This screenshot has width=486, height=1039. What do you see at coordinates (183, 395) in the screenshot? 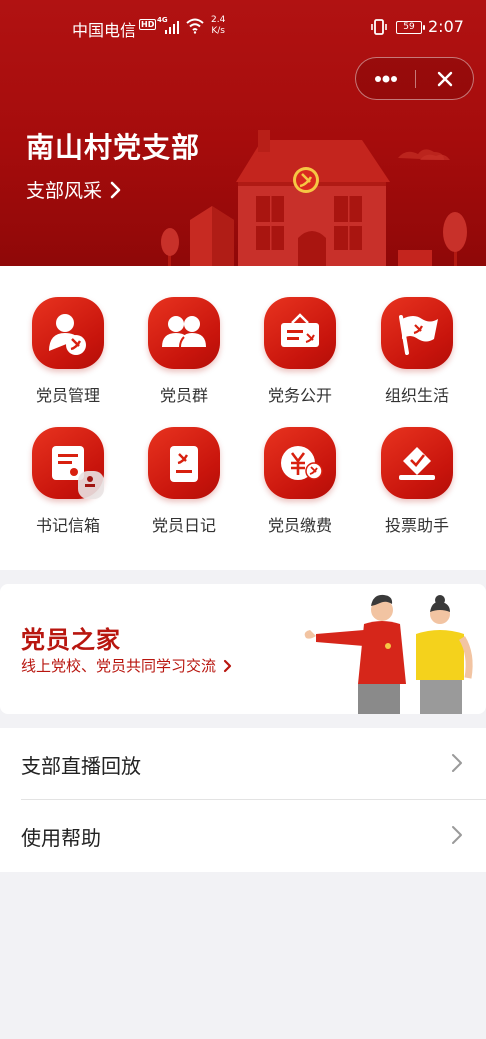
I see `grid-label: 党员群` at bounding box center [183, 395].